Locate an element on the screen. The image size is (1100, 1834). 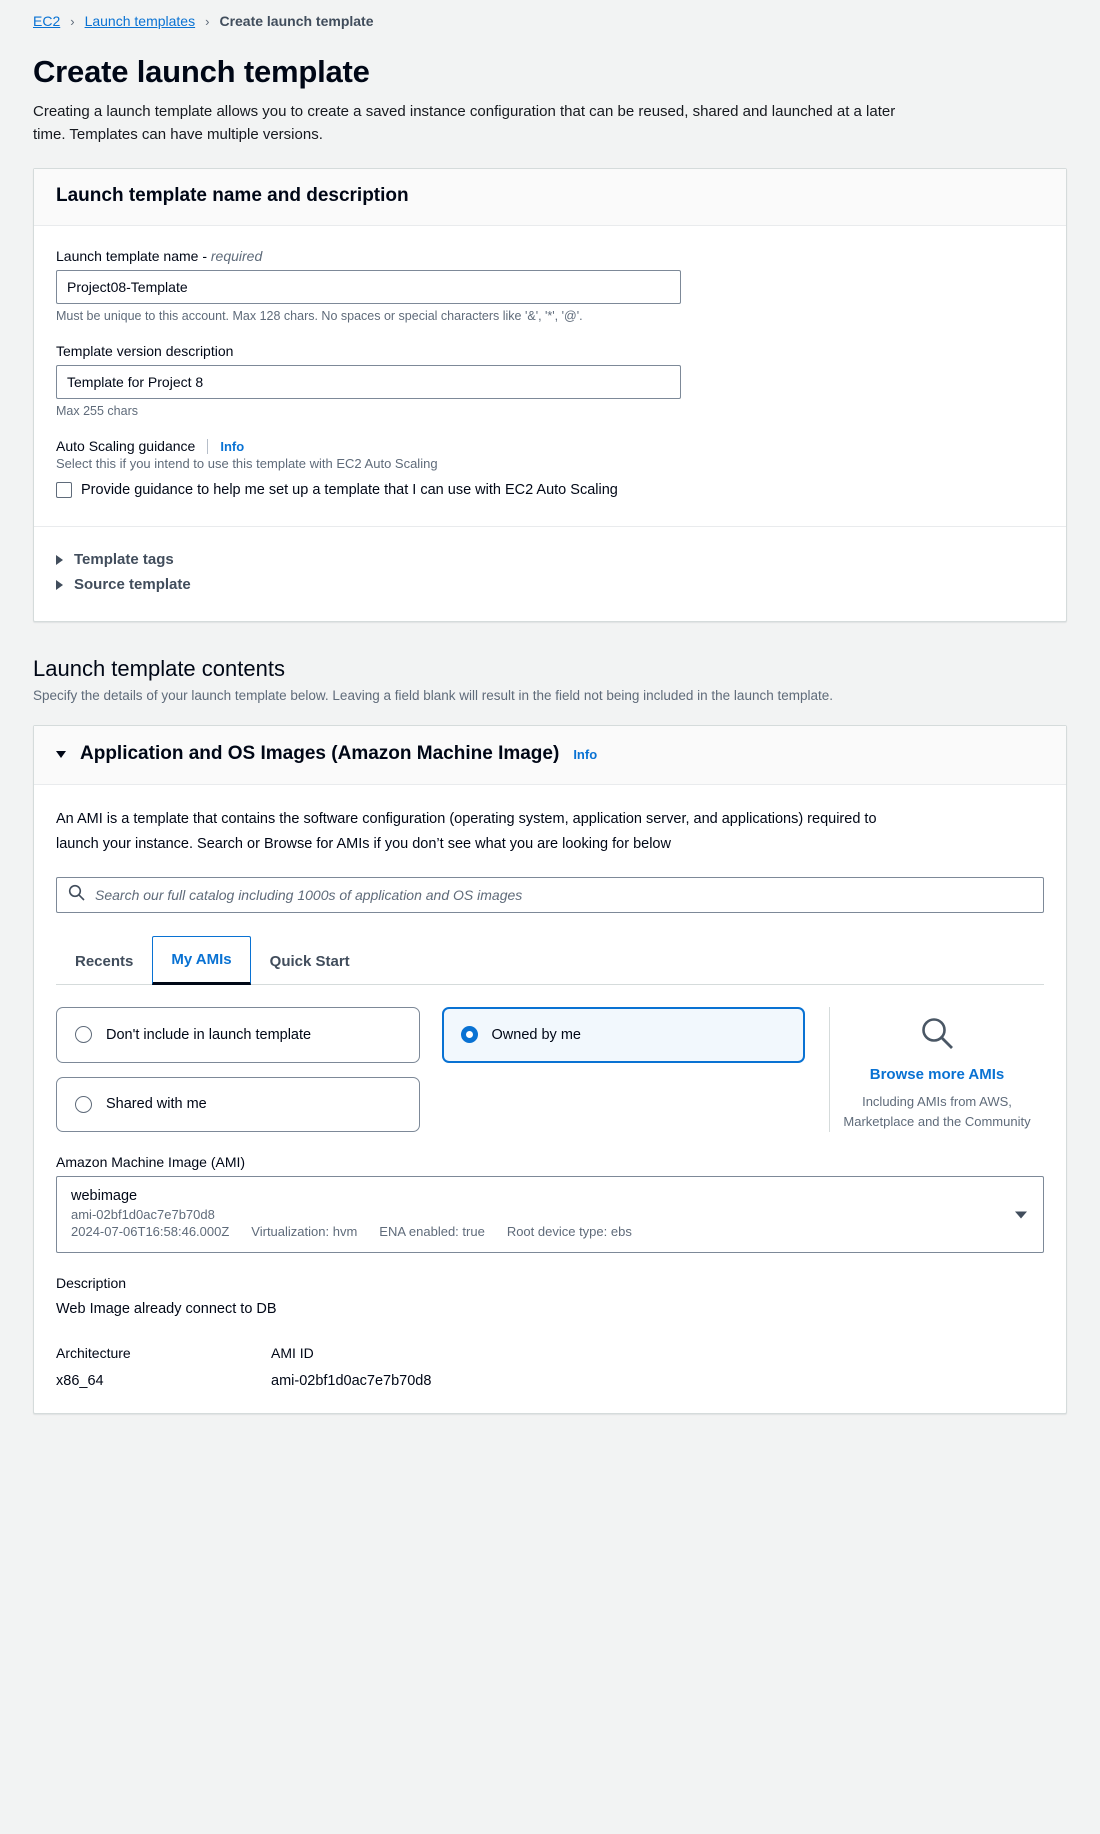
browse-more-amis-link: Browse more AMIs is located at coordinates (937, 1074).